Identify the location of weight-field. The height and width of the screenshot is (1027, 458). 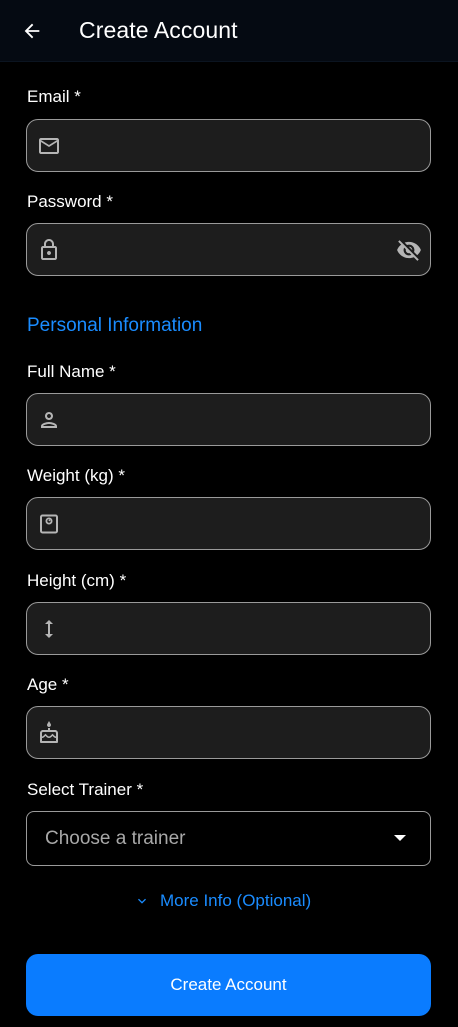
(233, 523).